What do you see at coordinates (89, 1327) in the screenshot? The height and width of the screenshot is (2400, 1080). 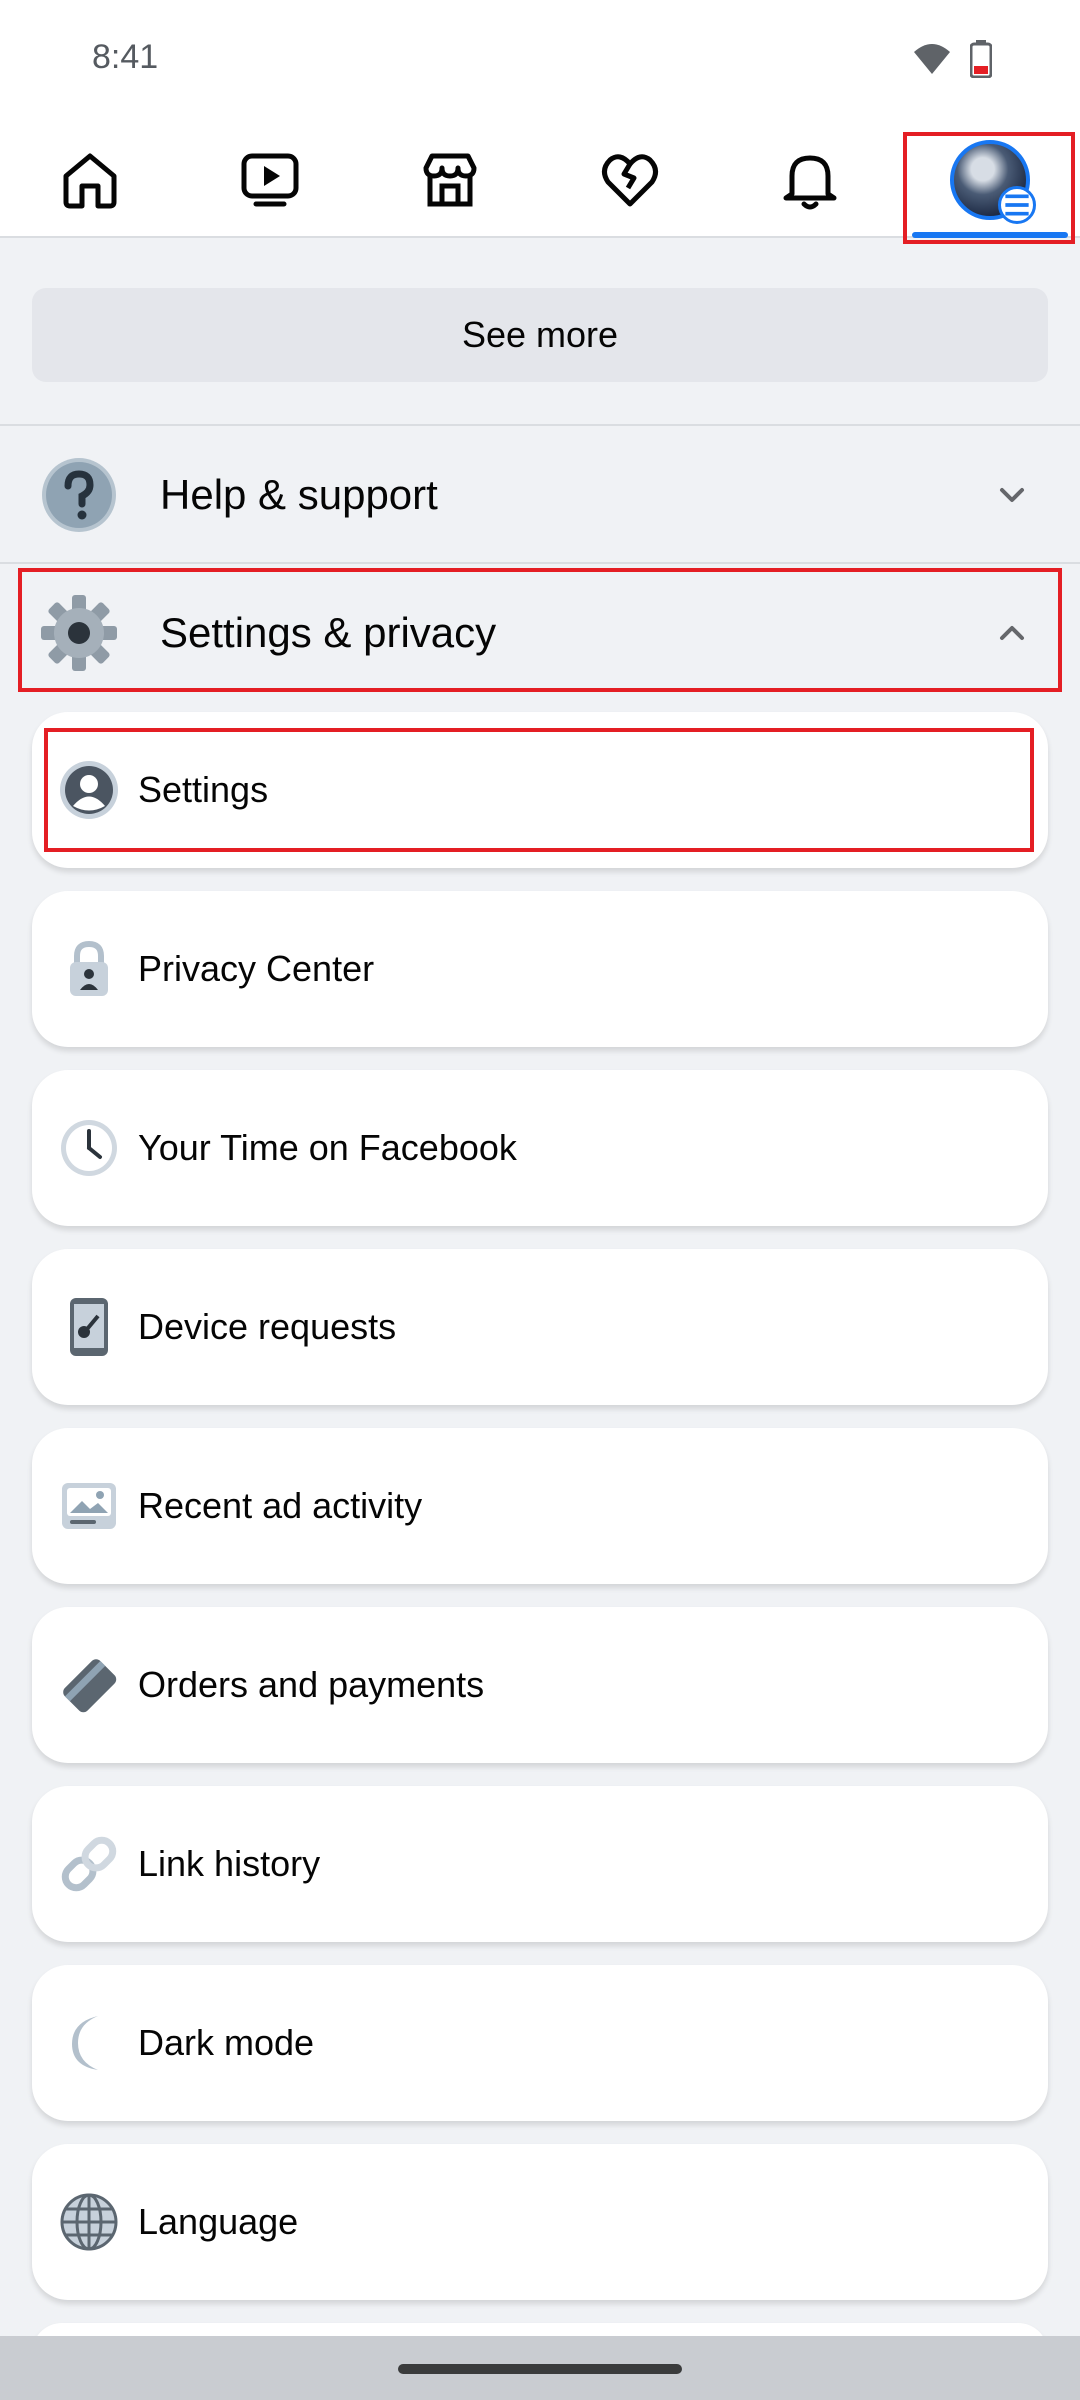 I see `phone-key-icon` at bounding box center [89, 1327].